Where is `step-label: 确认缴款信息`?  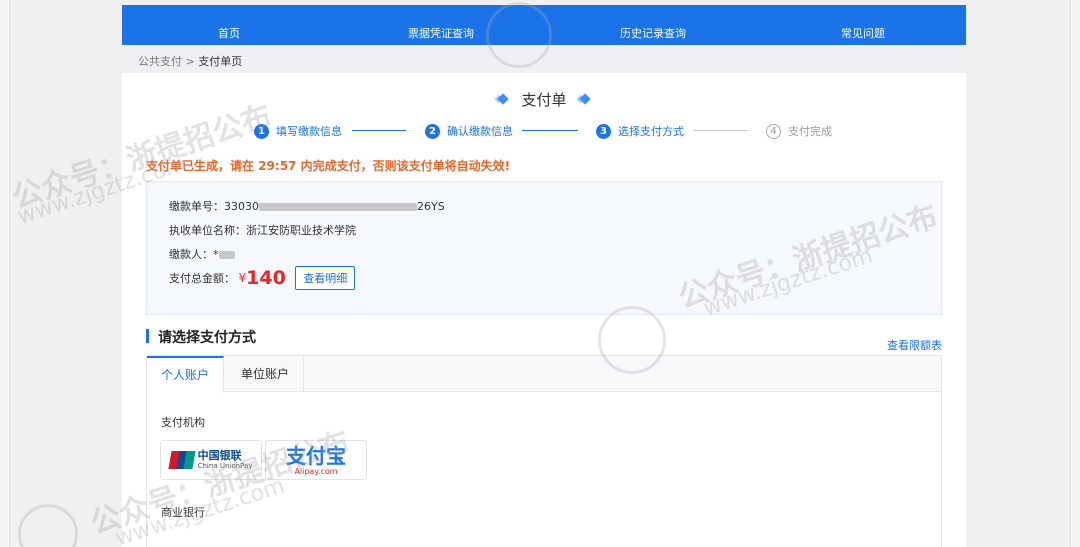
step-label: 确认缴款信息 is located at coordinates (480, 131).